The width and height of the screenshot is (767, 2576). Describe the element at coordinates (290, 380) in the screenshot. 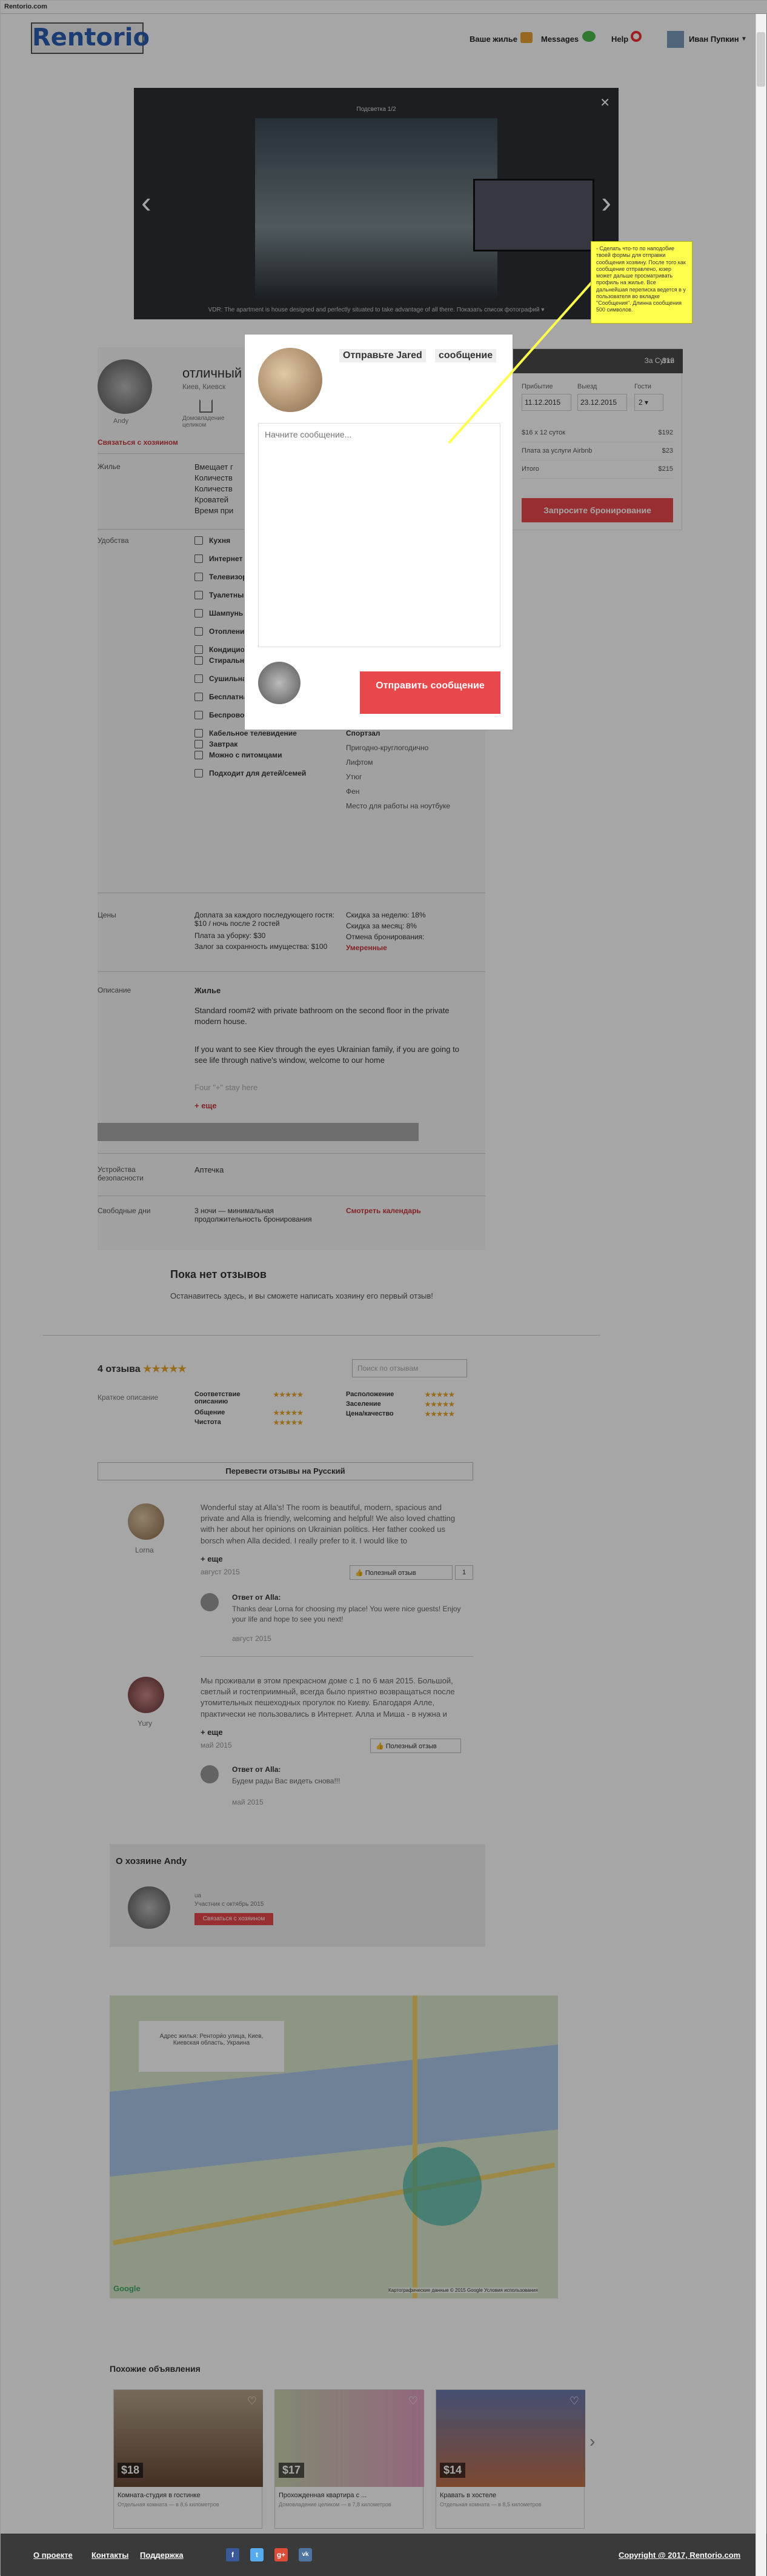

I see `recipient-avatar` at that location.